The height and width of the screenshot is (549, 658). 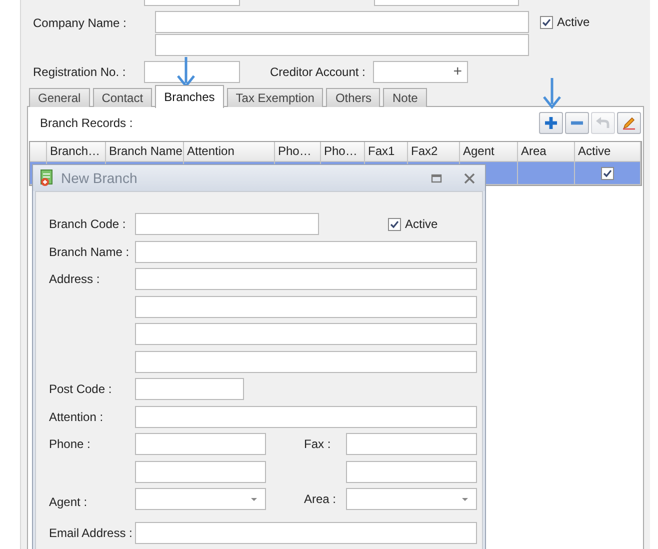 I want to click on pencil-icon, so click(x=629, y=123).